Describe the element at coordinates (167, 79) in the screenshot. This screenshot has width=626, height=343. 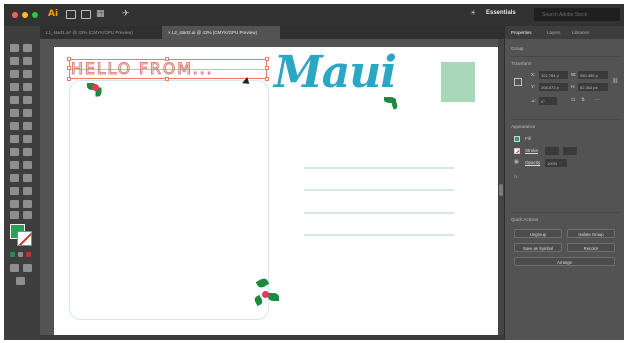
I see `resize-handle-bottom` at that location.